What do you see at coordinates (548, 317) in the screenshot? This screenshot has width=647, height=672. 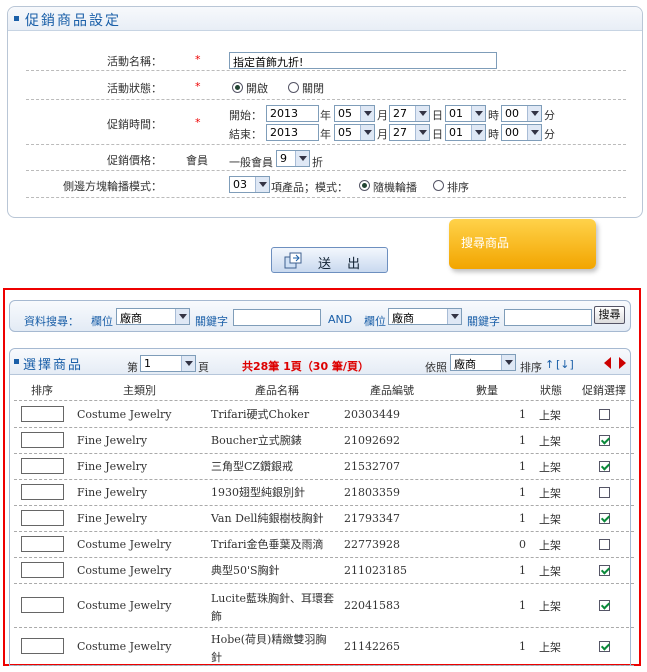 I see `keyword2-input` at bounding box center [548, 317].